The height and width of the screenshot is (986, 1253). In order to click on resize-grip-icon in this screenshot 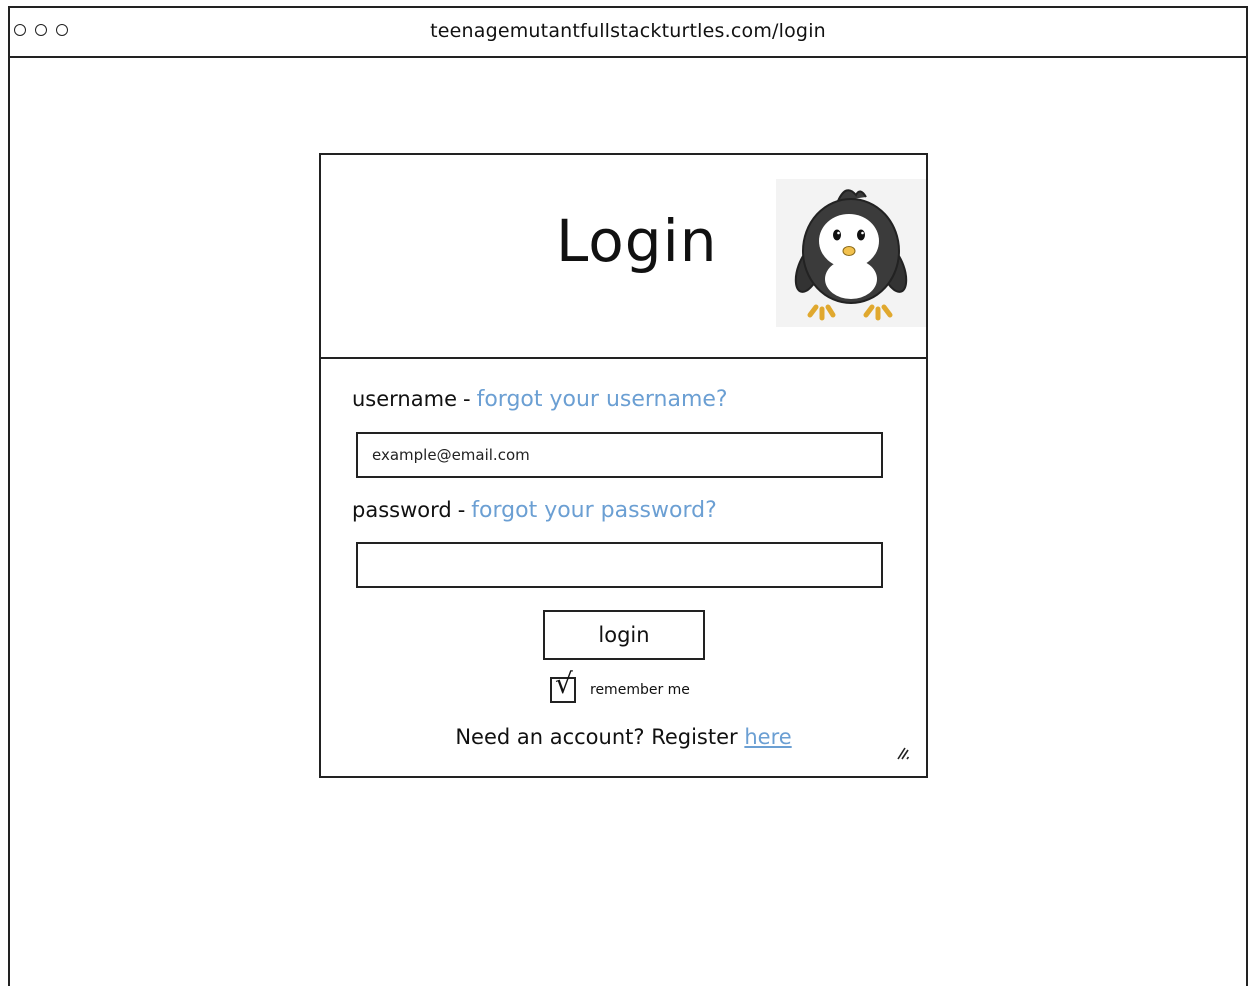, I will do `click(903, 753)`.